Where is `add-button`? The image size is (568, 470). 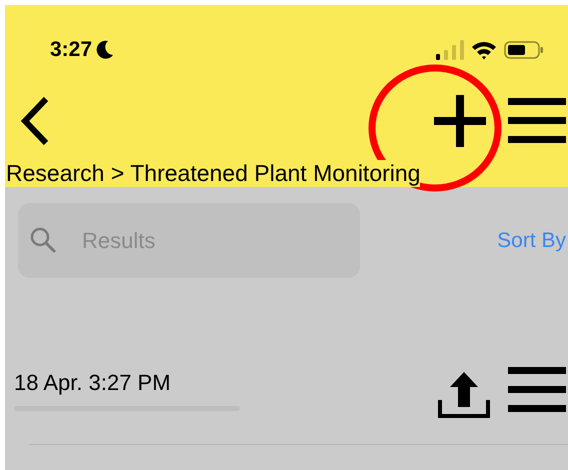 add-button is located at coordinates (460, 120).